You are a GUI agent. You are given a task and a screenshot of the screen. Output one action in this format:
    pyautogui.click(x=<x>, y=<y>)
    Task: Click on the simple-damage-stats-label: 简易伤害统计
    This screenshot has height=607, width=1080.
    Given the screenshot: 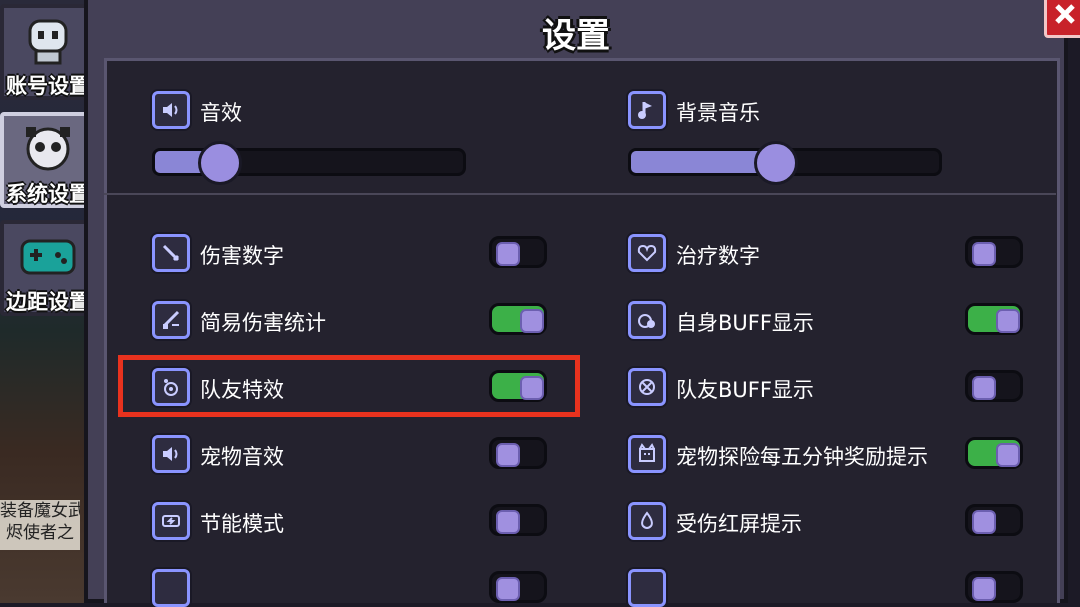 What is the action you would take?
    pyautogui.click(x=263, y=323)
    